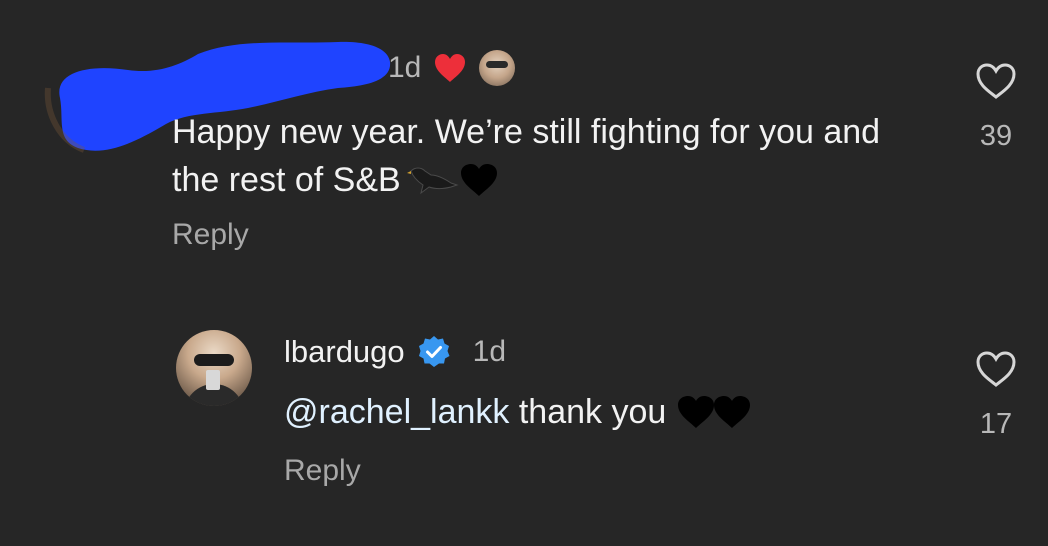 This screenshot has width=1048, height=546. What do you see at coordinates (214, 360) in the screenshot?
I see `avatar-glasses` at bounding box center [214, 360].